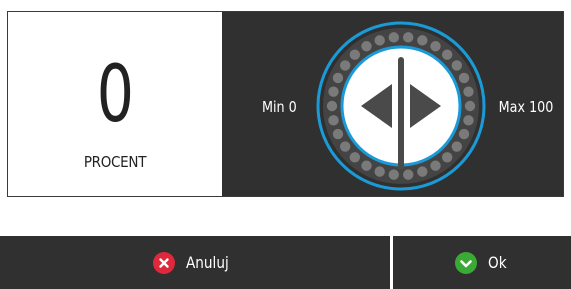 The height and width of the screenshot is (289, 571). I want to click on check-circle-icon, so click(465, 262).